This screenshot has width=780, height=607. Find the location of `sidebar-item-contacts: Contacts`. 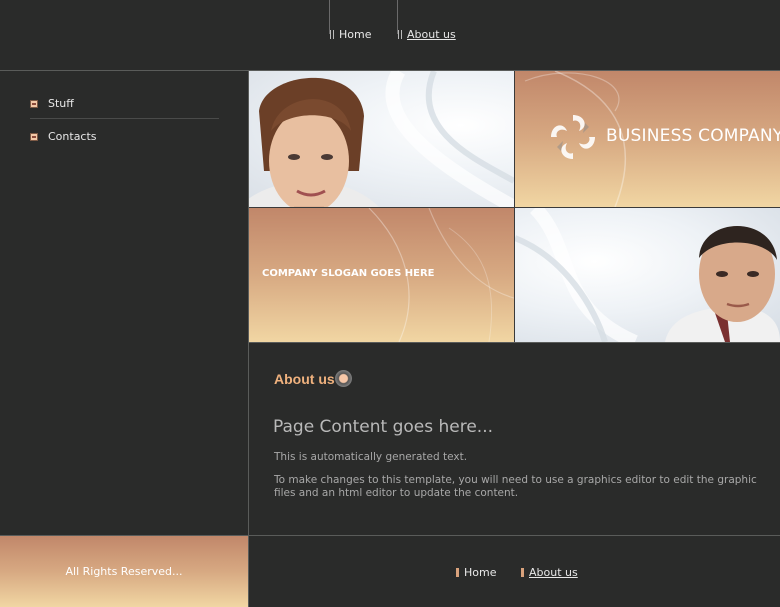

sidebar-item-contacts: Contacts is located at coordinates (63, 136).